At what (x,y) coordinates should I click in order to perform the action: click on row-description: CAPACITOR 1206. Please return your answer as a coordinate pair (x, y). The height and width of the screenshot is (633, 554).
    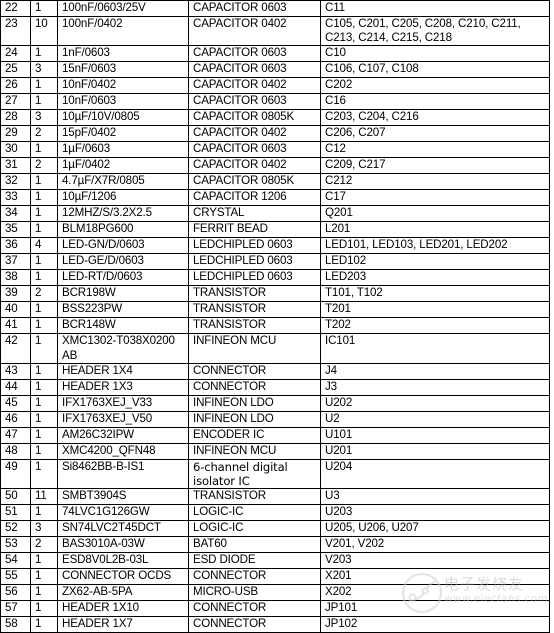
    Looking at the image, I should click on (254, 198).